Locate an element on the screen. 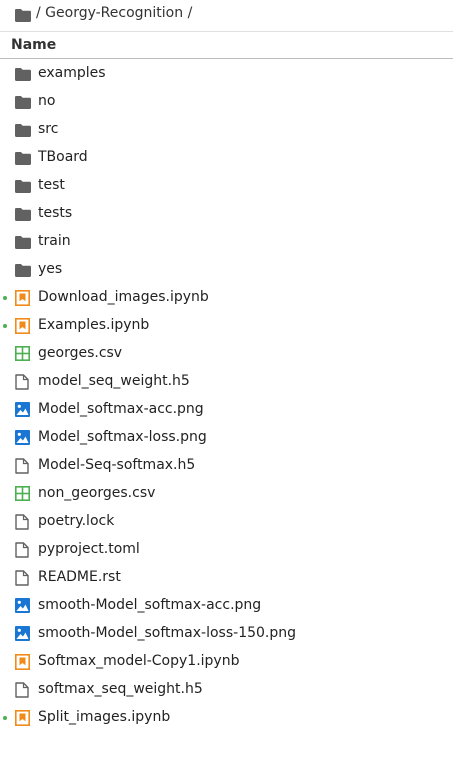 This screenshot has height=758, width=453. breadcrumb-path: / Georgy-Recognition / is located at coordinates (114, 13).